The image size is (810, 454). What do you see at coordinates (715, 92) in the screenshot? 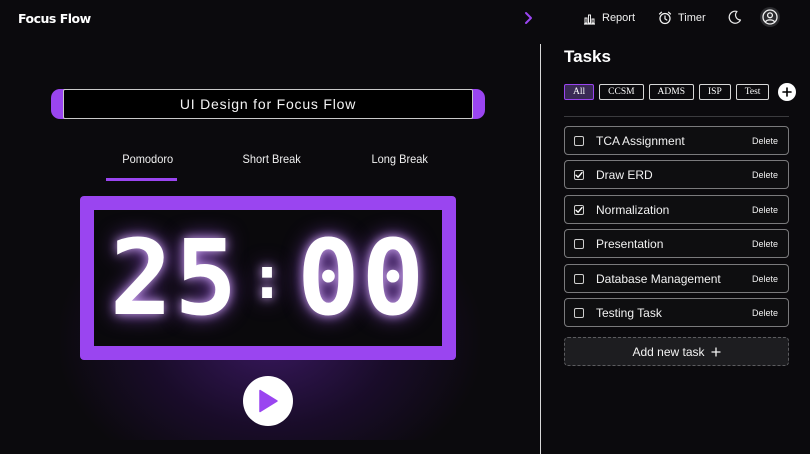
I see `filter-isp: ISP` at bounding box center [715, 92].